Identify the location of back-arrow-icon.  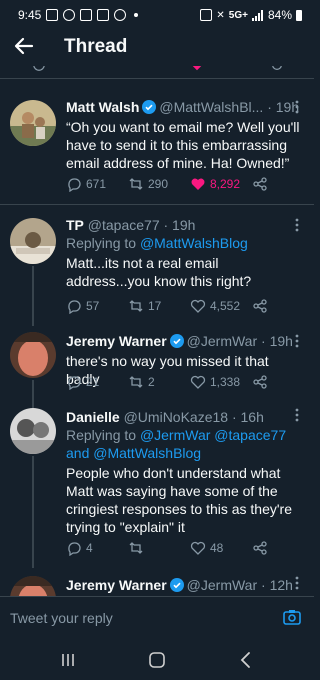
(24, 46).